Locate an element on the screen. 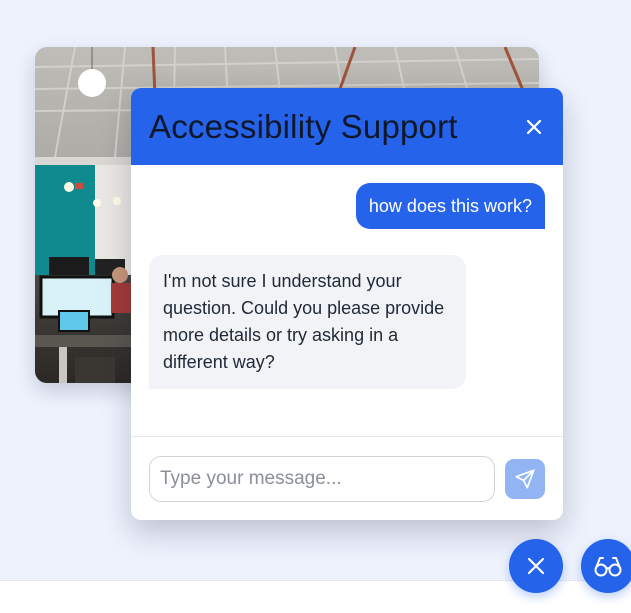 Image resolution: width=631 pixels, height=613 pixels. message-input is located at coordinates (322, 478).